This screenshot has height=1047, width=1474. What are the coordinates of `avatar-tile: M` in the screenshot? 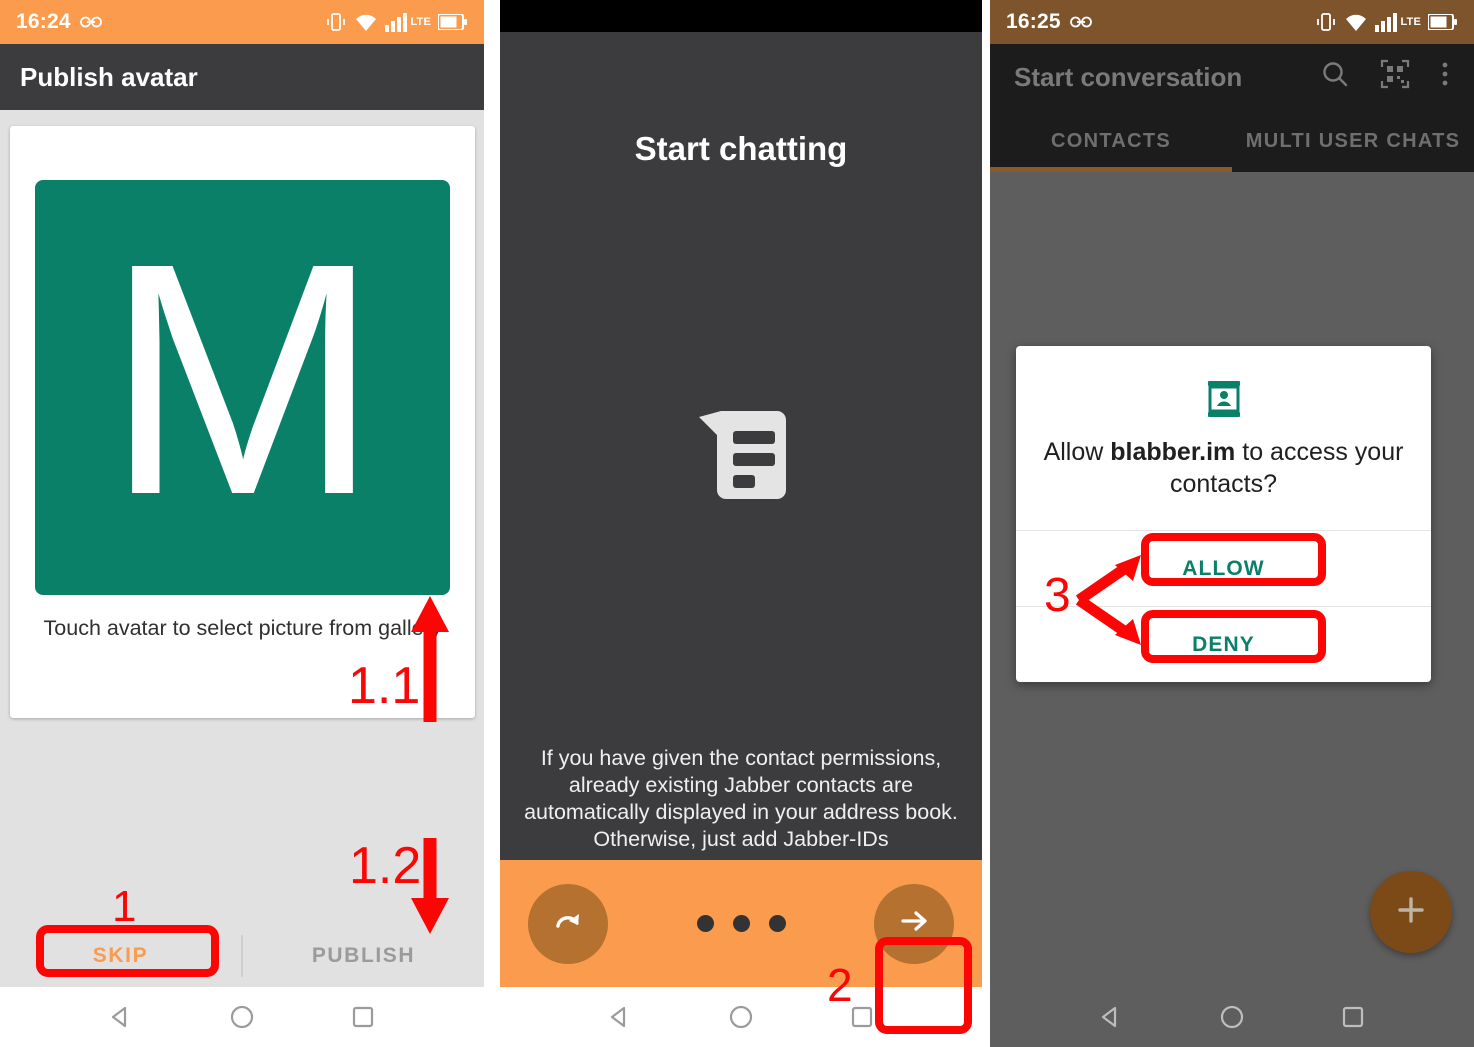 It's located at (242, 387).